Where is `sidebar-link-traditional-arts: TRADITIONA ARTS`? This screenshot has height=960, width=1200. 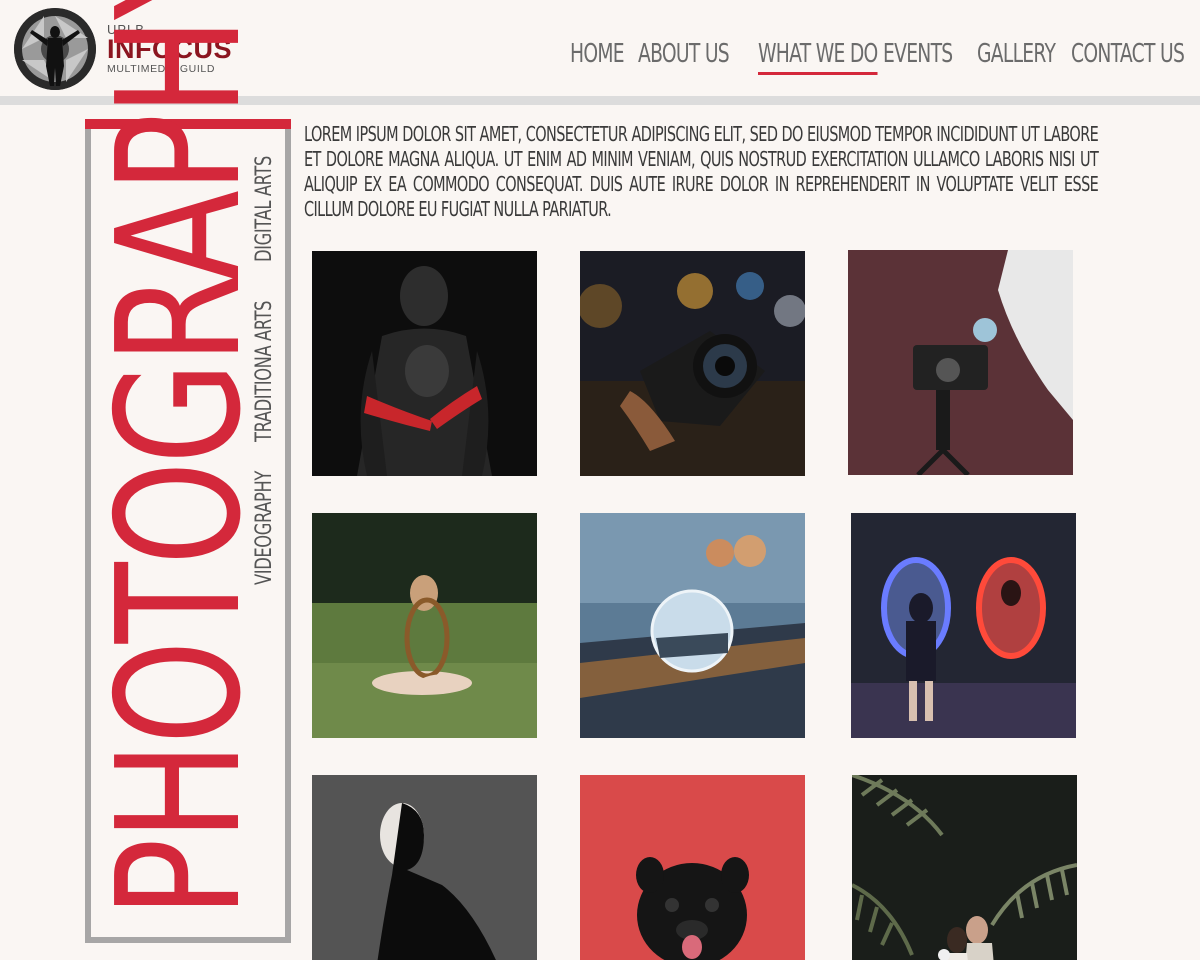 sidebar-link-traditional-arts: TRADITIONA ARTS is located at coordinates (265, 346).